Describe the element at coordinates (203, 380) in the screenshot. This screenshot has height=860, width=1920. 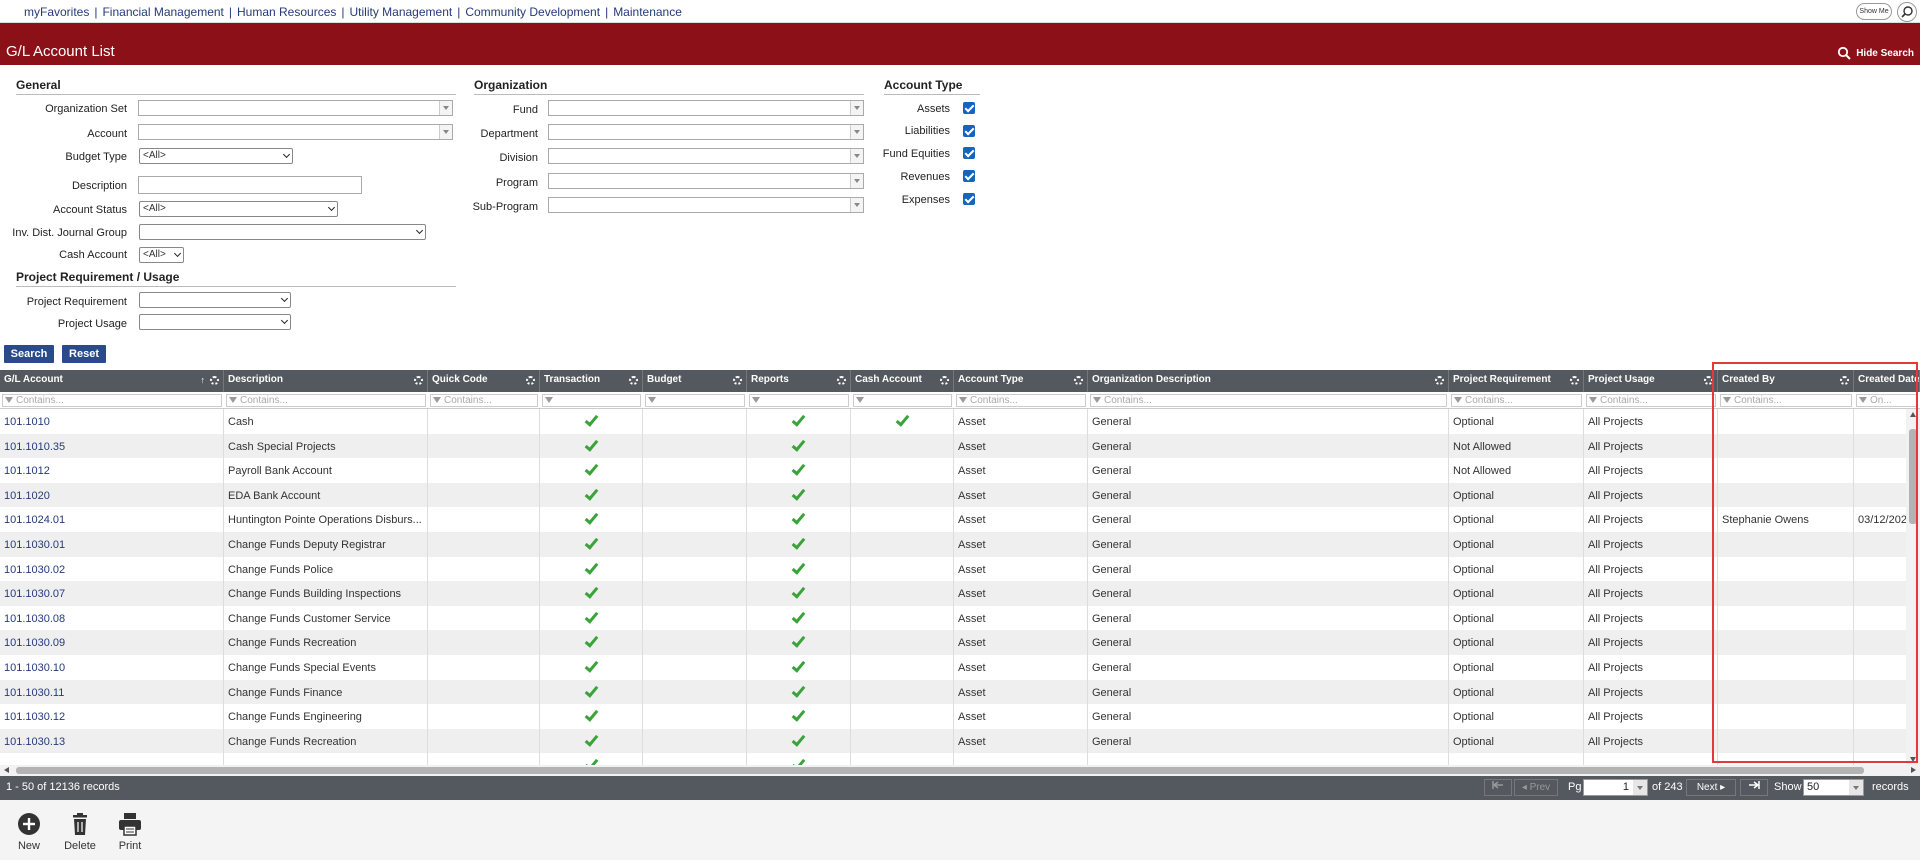
I see `sort-ascending-icon: ↑` at that location.